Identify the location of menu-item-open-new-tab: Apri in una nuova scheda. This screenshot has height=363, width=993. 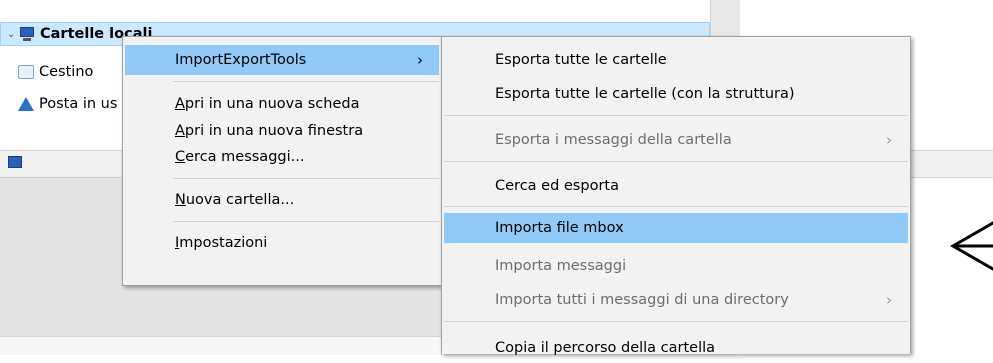
(282, 104).